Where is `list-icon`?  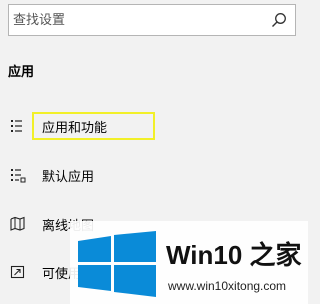
list-icon is located at coordinates (16, 126).